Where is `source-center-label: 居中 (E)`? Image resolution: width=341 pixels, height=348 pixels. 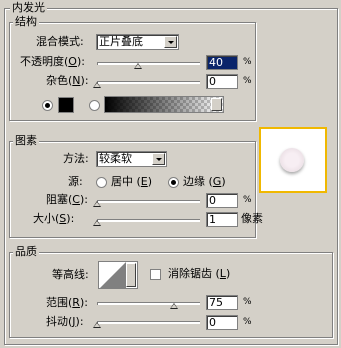 source-center-label: 居中 (E) is located at coordinates (131, 182).